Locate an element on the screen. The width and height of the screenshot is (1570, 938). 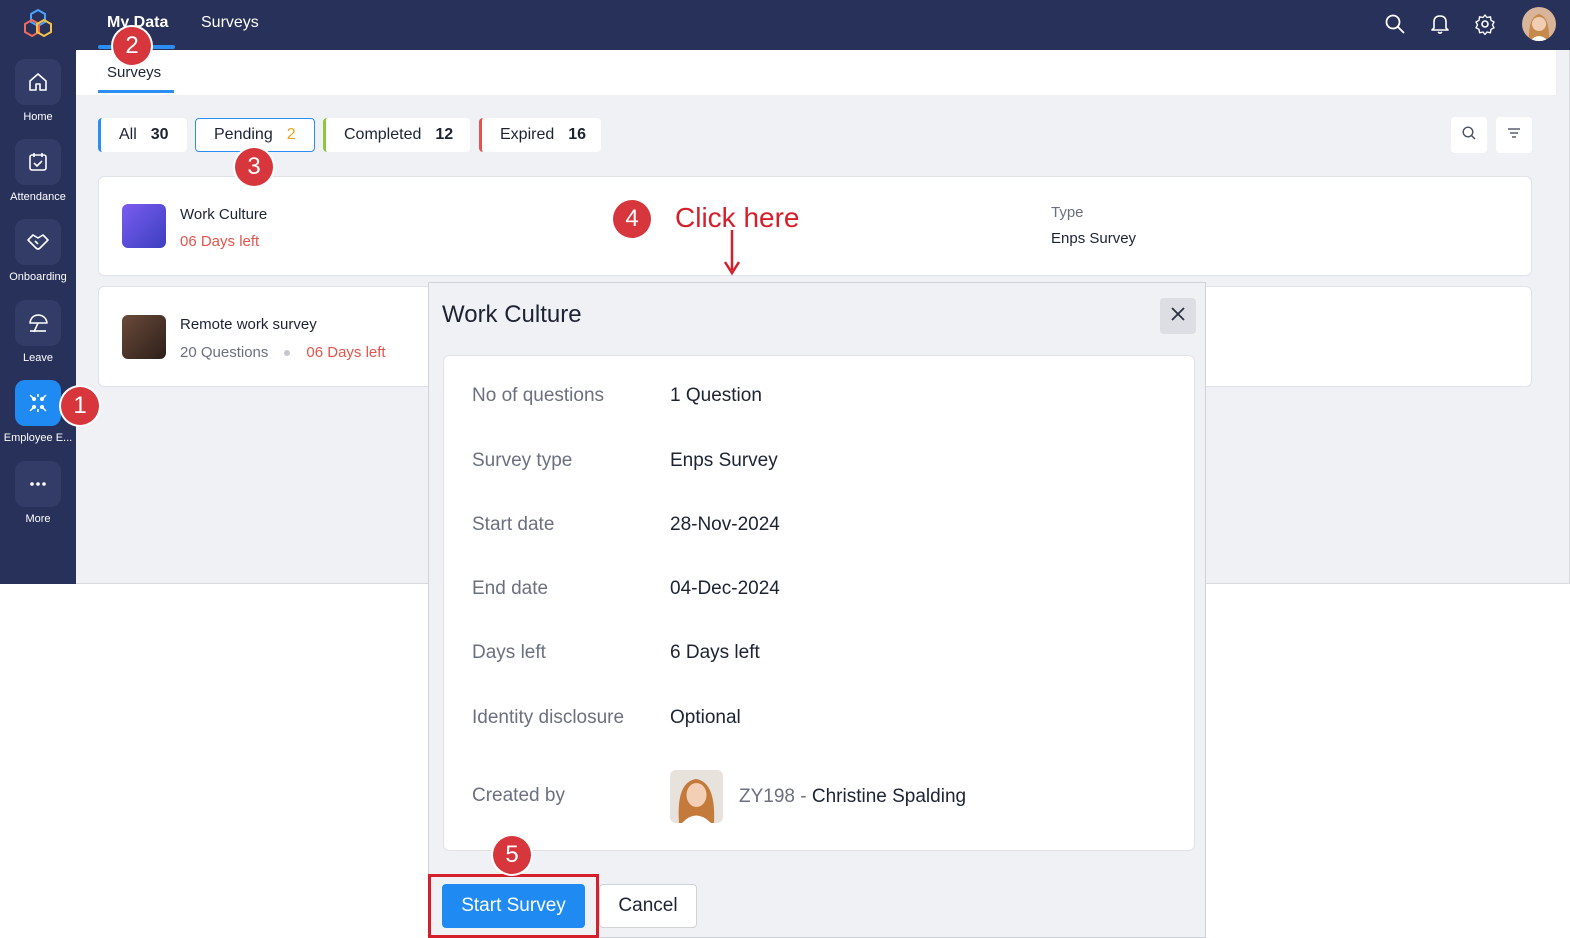
filter-completed: Completed 12 is located at coordinates (396, 135).